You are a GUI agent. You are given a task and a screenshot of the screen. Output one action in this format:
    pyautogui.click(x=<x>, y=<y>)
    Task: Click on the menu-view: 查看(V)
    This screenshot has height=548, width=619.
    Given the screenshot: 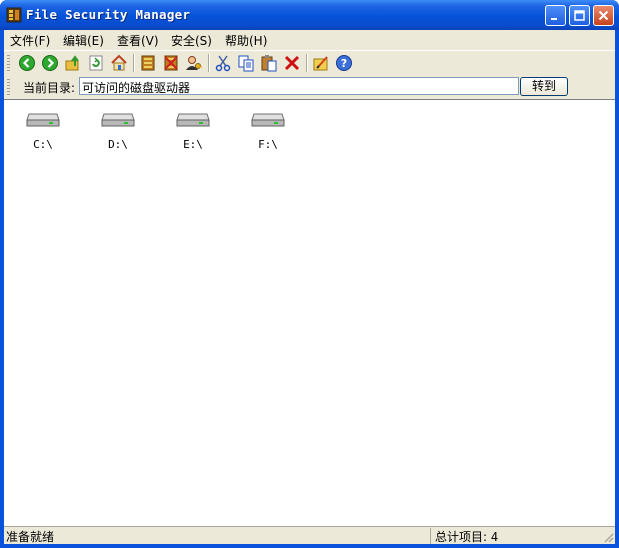 What is the action you would take?
    pyautogui.click(x=138, y=40)
    